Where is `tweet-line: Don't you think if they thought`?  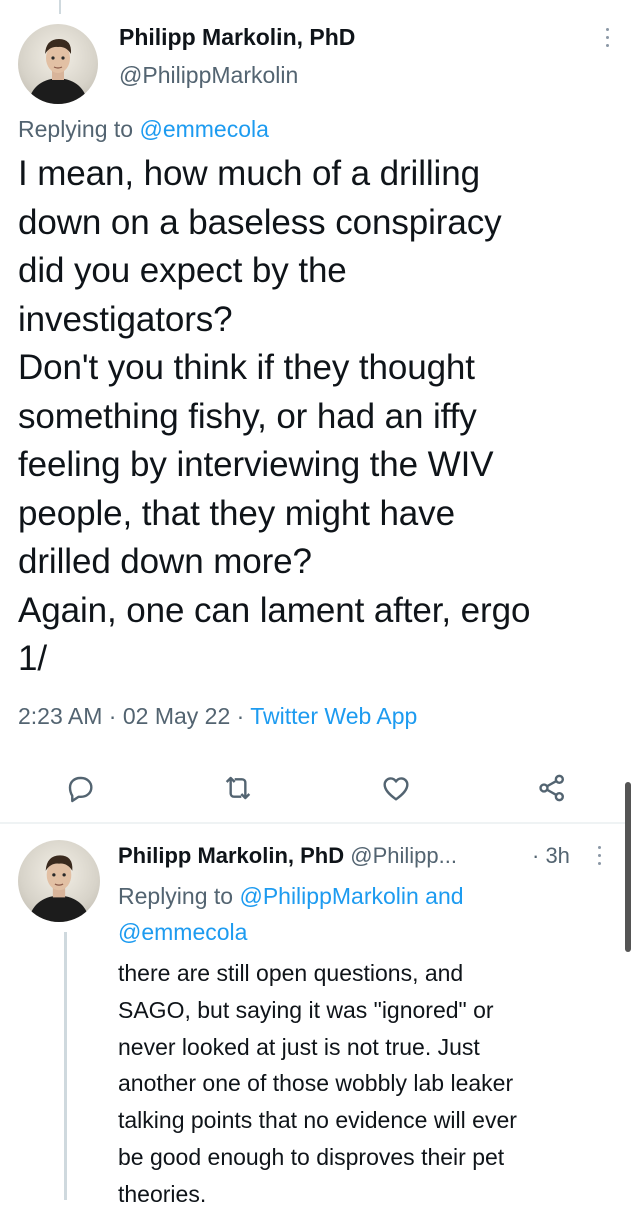
tweet-line: Don't you think if they thought is located at coordinates (246, 367).